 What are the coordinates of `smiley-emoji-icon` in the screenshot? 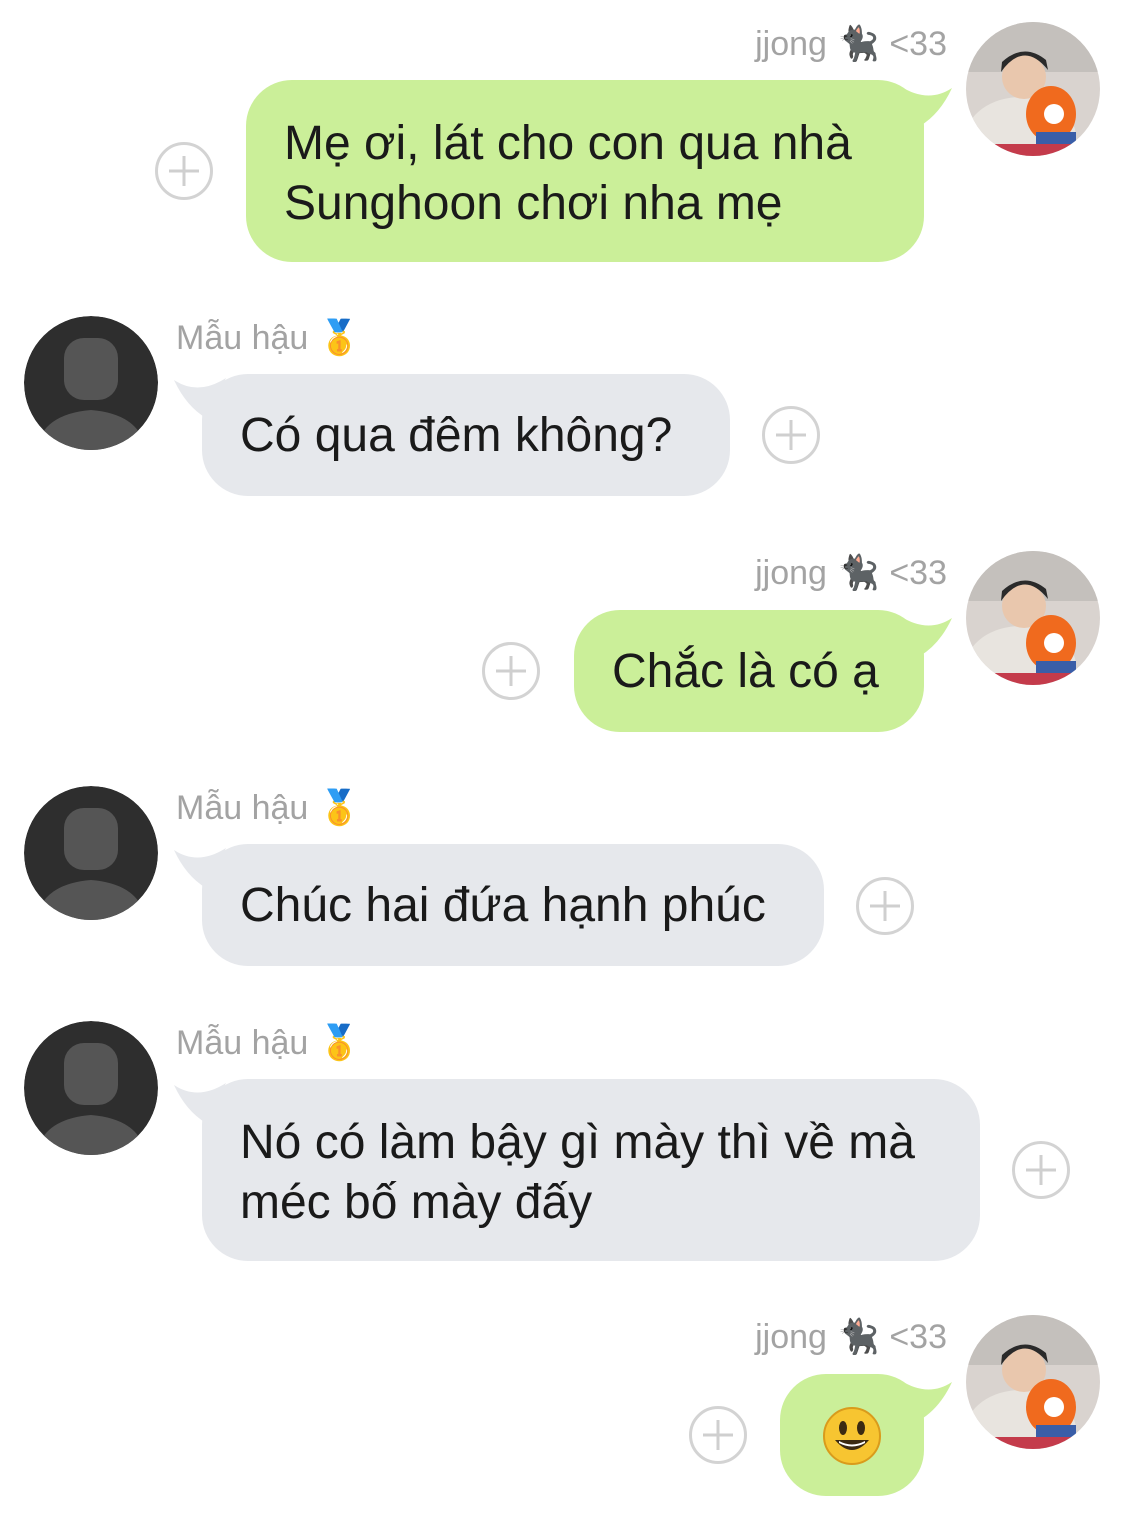 It's located at (852, 1436).